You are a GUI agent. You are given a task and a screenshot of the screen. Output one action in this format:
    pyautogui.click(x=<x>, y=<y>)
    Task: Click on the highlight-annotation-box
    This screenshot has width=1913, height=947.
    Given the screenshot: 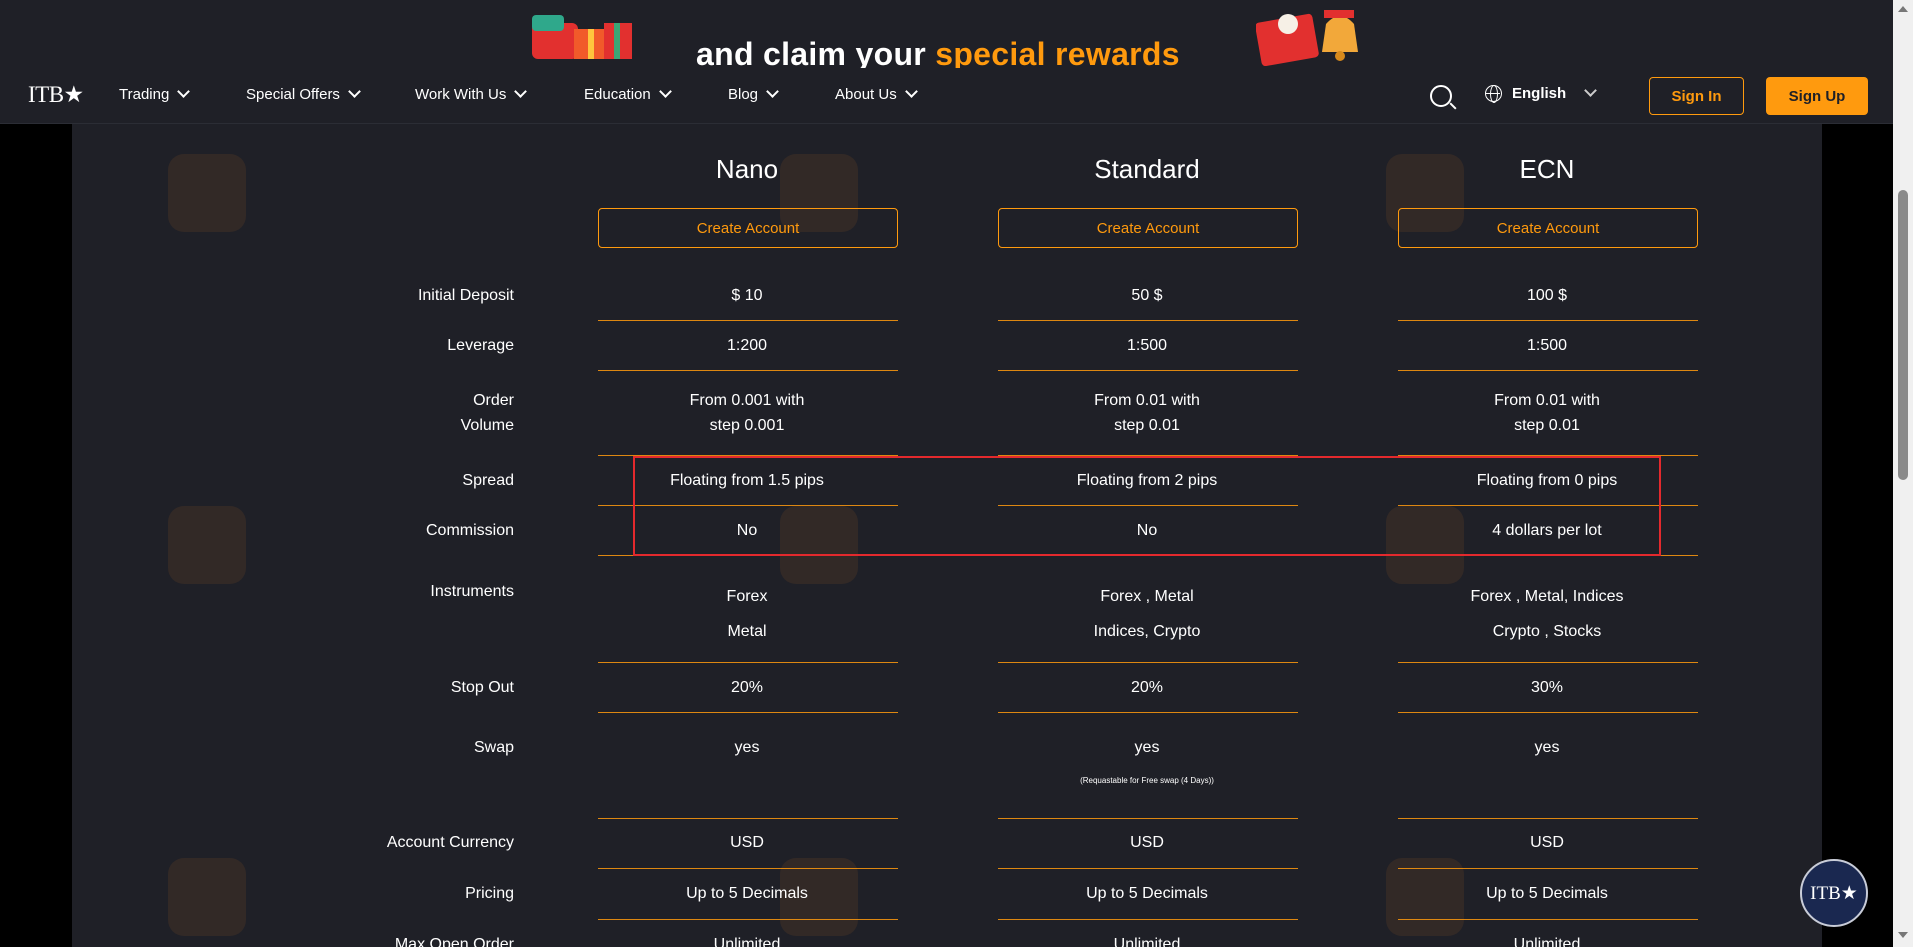 What is the action you would take?
    pyautogui.click(x=1147, y=506)
    